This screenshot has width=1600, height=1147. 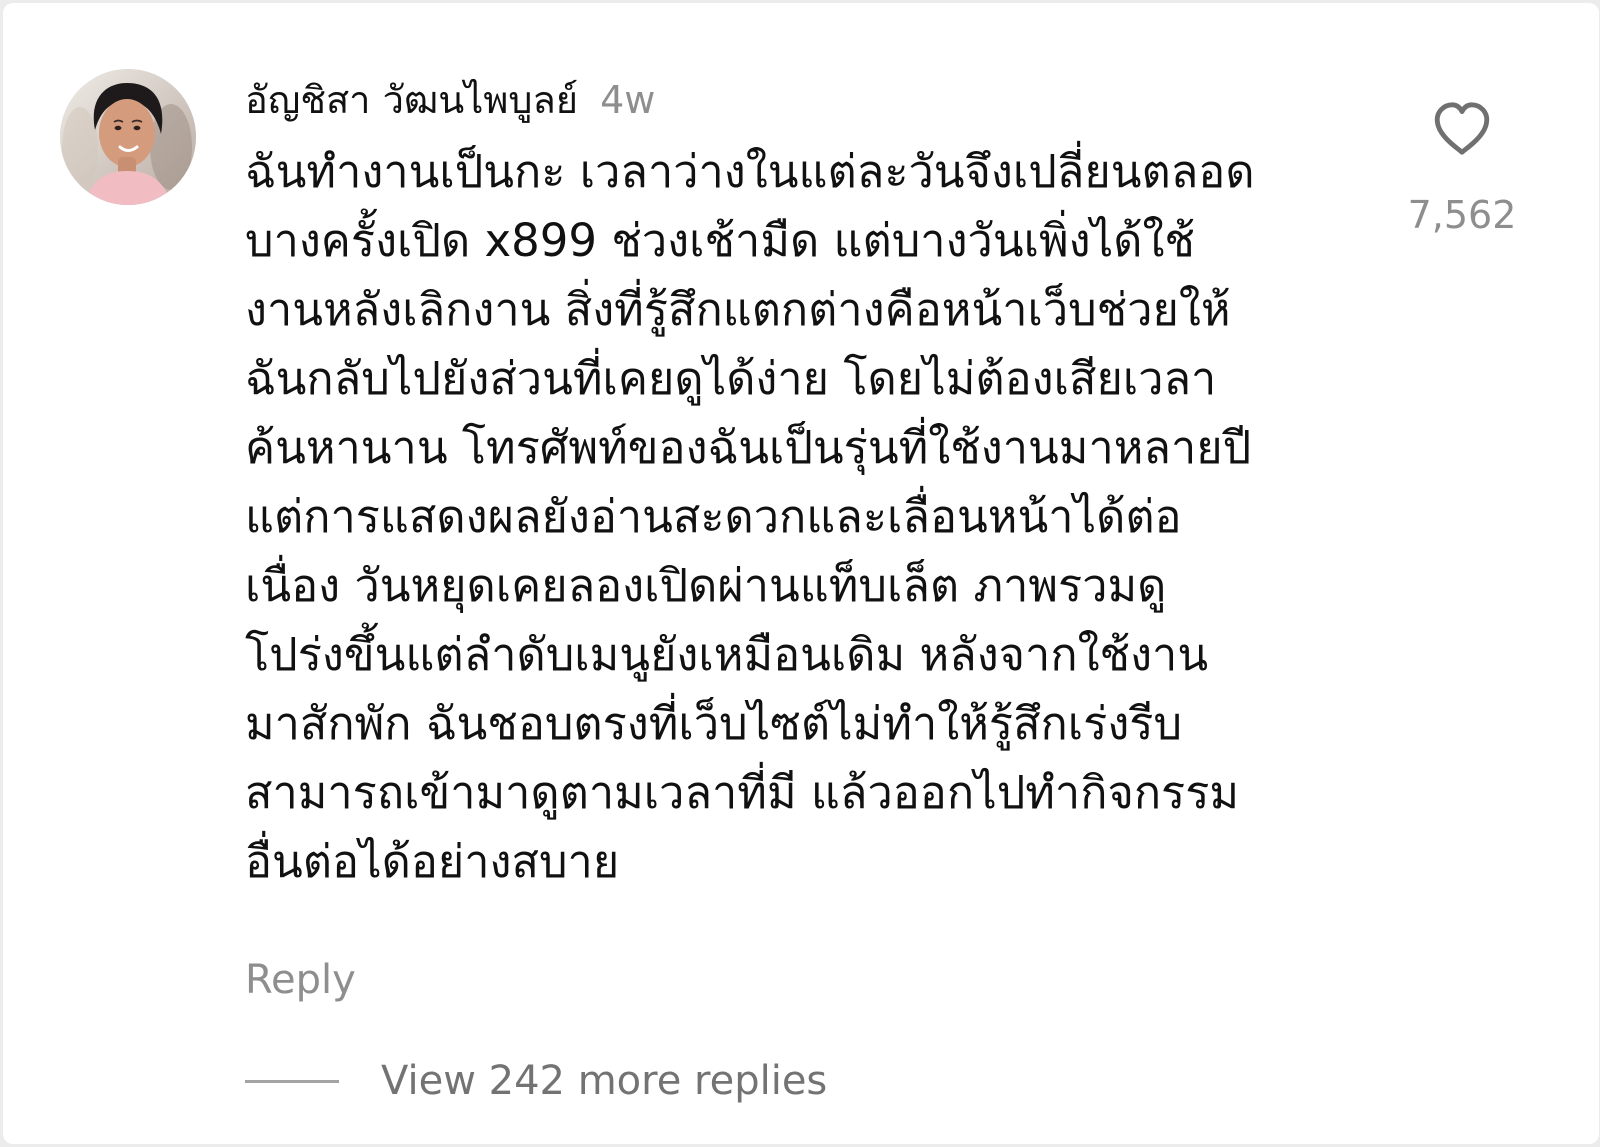 What do you see at coordinates (292, 1081) in the screenshot?
I see `replies-divider-line` at bounding box center [292, 1081].